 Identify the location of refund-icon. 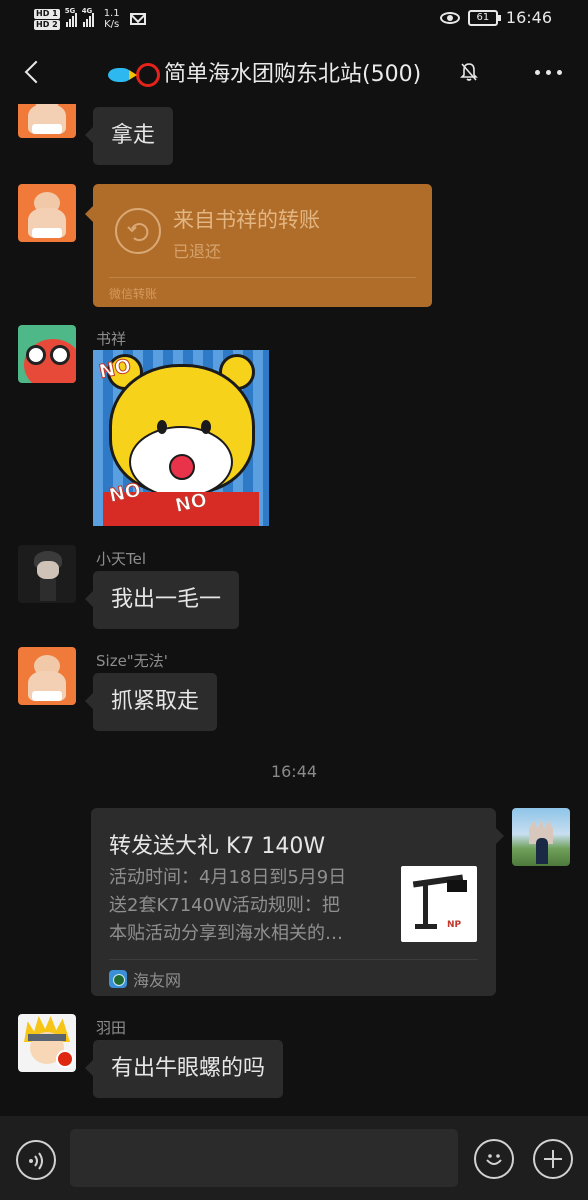
(138, 231).